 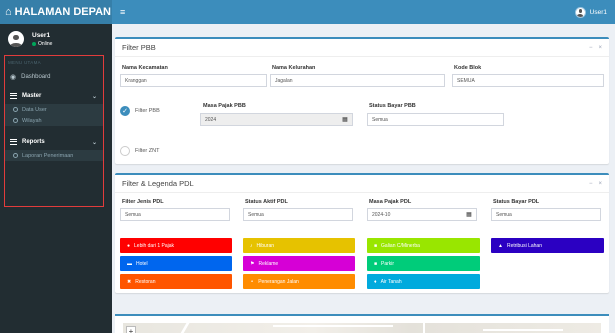 What do you see at coordinates (63, 12) in the screenshot?
I see `brand-title: HALAMAN DEPAN` at bounding box center [63, 12].